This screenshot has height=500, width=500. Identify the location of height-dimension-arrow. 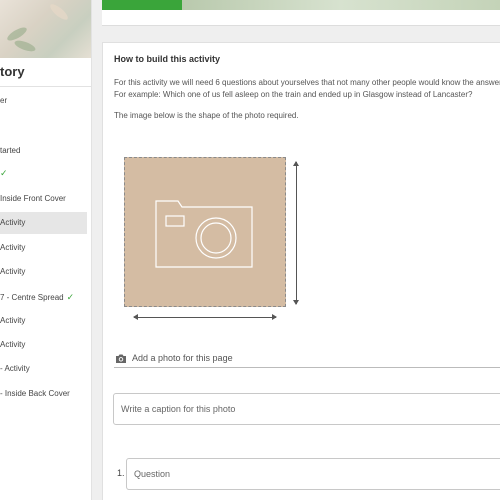
(296, 233).